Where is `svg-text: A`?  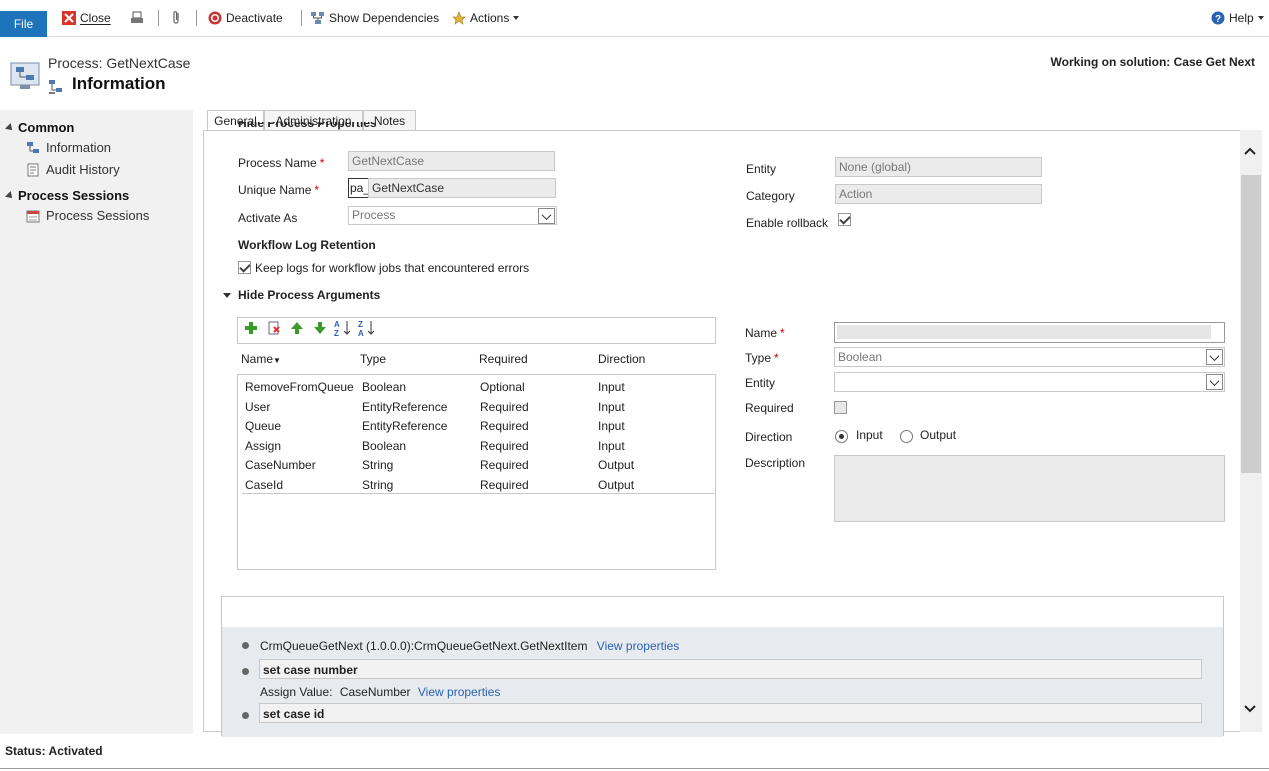
svg-text: A is located at coordinates (337, 324).